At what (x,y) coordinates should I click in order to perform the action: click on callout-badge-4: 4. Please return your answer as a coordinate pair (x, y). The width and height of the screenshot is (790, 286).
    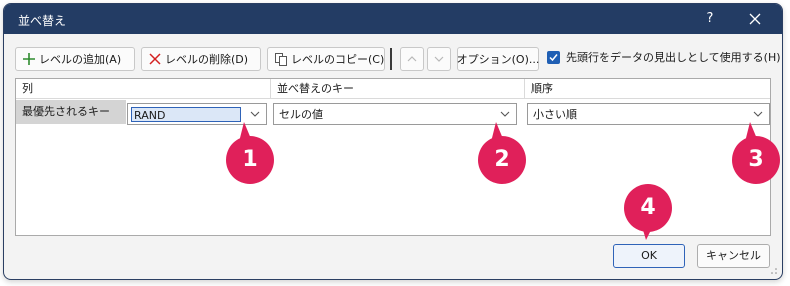
    Looking at the image, I should click on (648, 208).